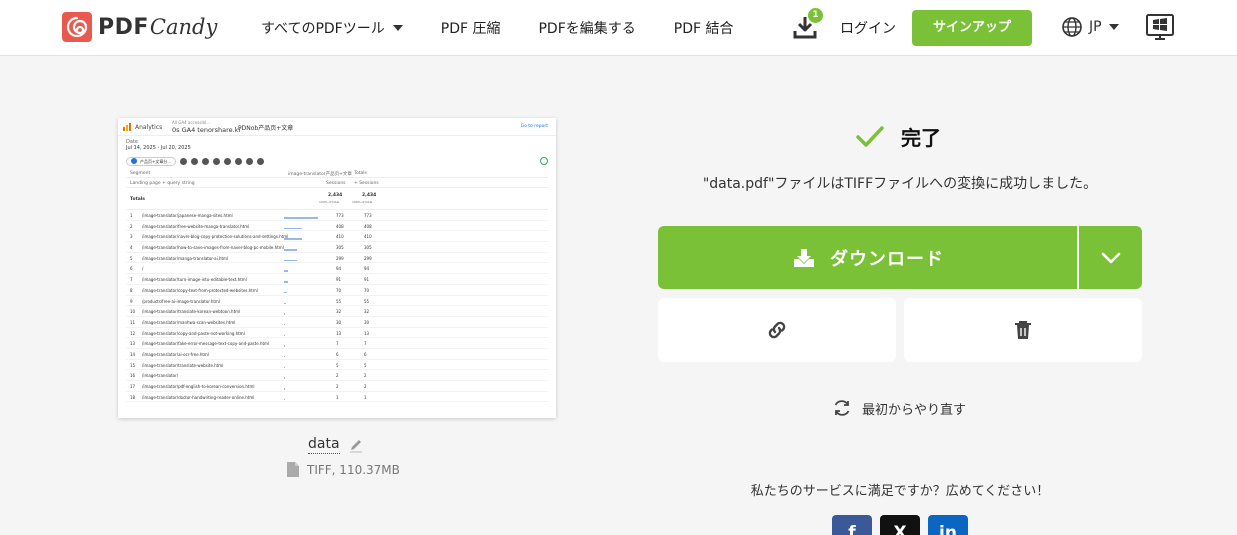  What do you see at coordinates (143, 269) in the screenshot?
I see `preview-row-page: /` at bounding box center [143, 269].